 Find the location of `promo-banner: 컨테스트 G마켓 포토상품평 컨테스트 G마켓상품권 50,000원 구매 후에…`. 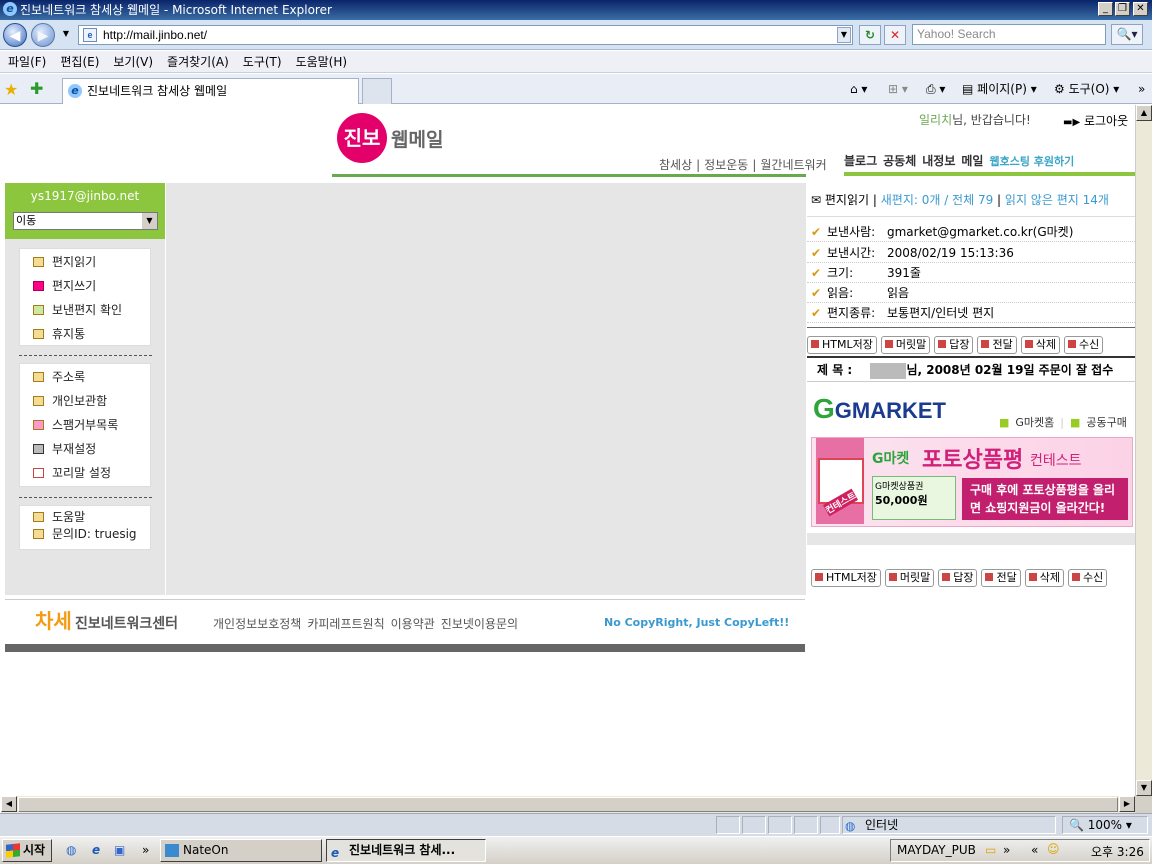

promo-banner: 컨테스트 G마켓 포토상품평 컨테스트 G마켓상품권 50,000원 구매 후에… is located at coordinates (972, 482).